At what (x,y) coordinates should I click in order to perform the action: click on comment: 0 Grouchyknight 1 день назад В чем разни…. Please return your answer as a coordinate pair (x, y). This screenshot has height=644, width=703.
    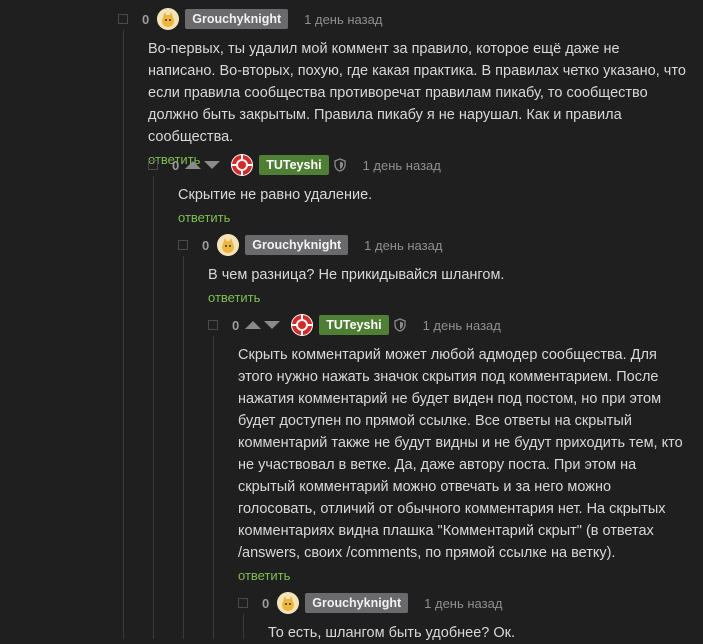
    Looking at the image, I should click on (433, 270).